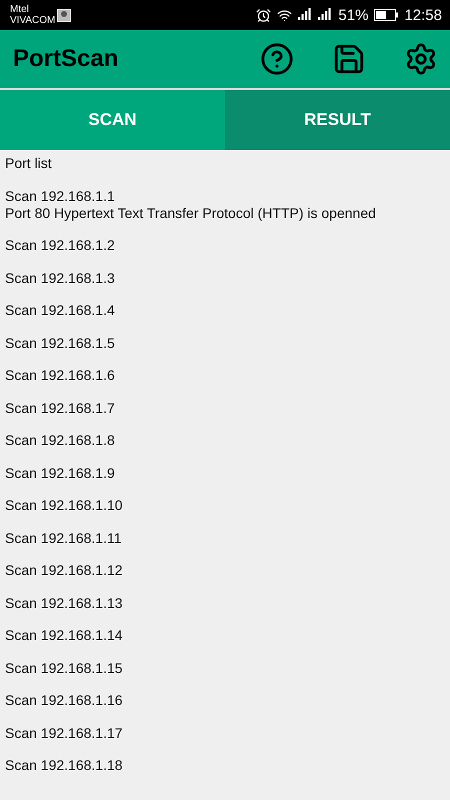 The height and width of the screenshot is (800, 450). I want to click on battery-icon, so click(386, 15).